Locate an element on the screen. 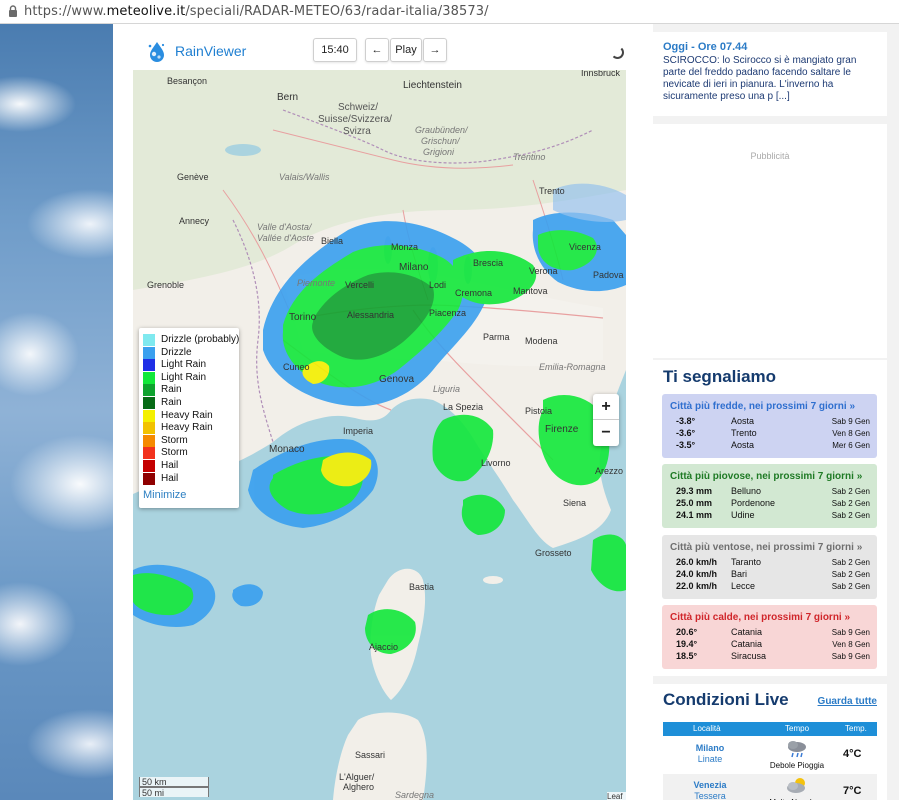 Image resolution: width=899 pixels, height=800 pixels. map-label: Innsbruck is located at coordinates (601, 74).